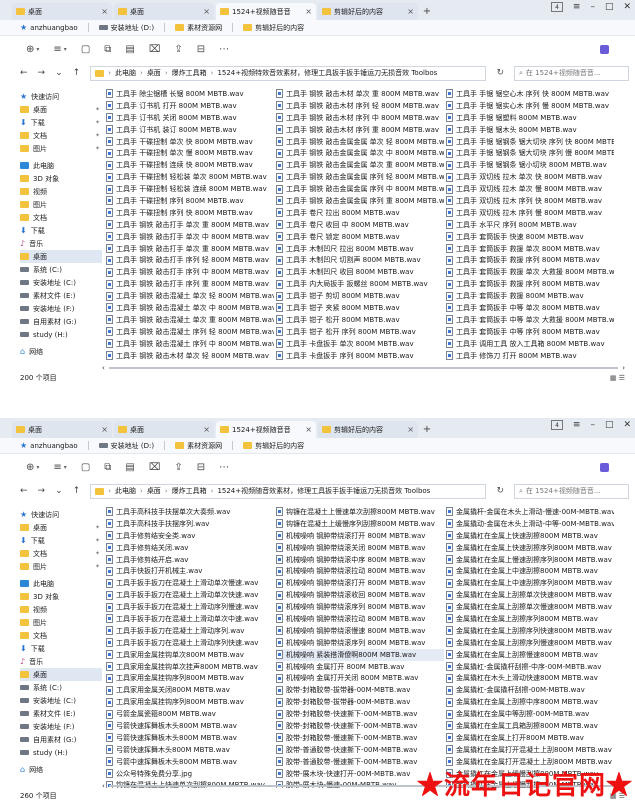 The width and height of the screenshot is (635, 804). I want to click on sidebar-drive-c-2: 安装地址 (C:), so click(61, 700).